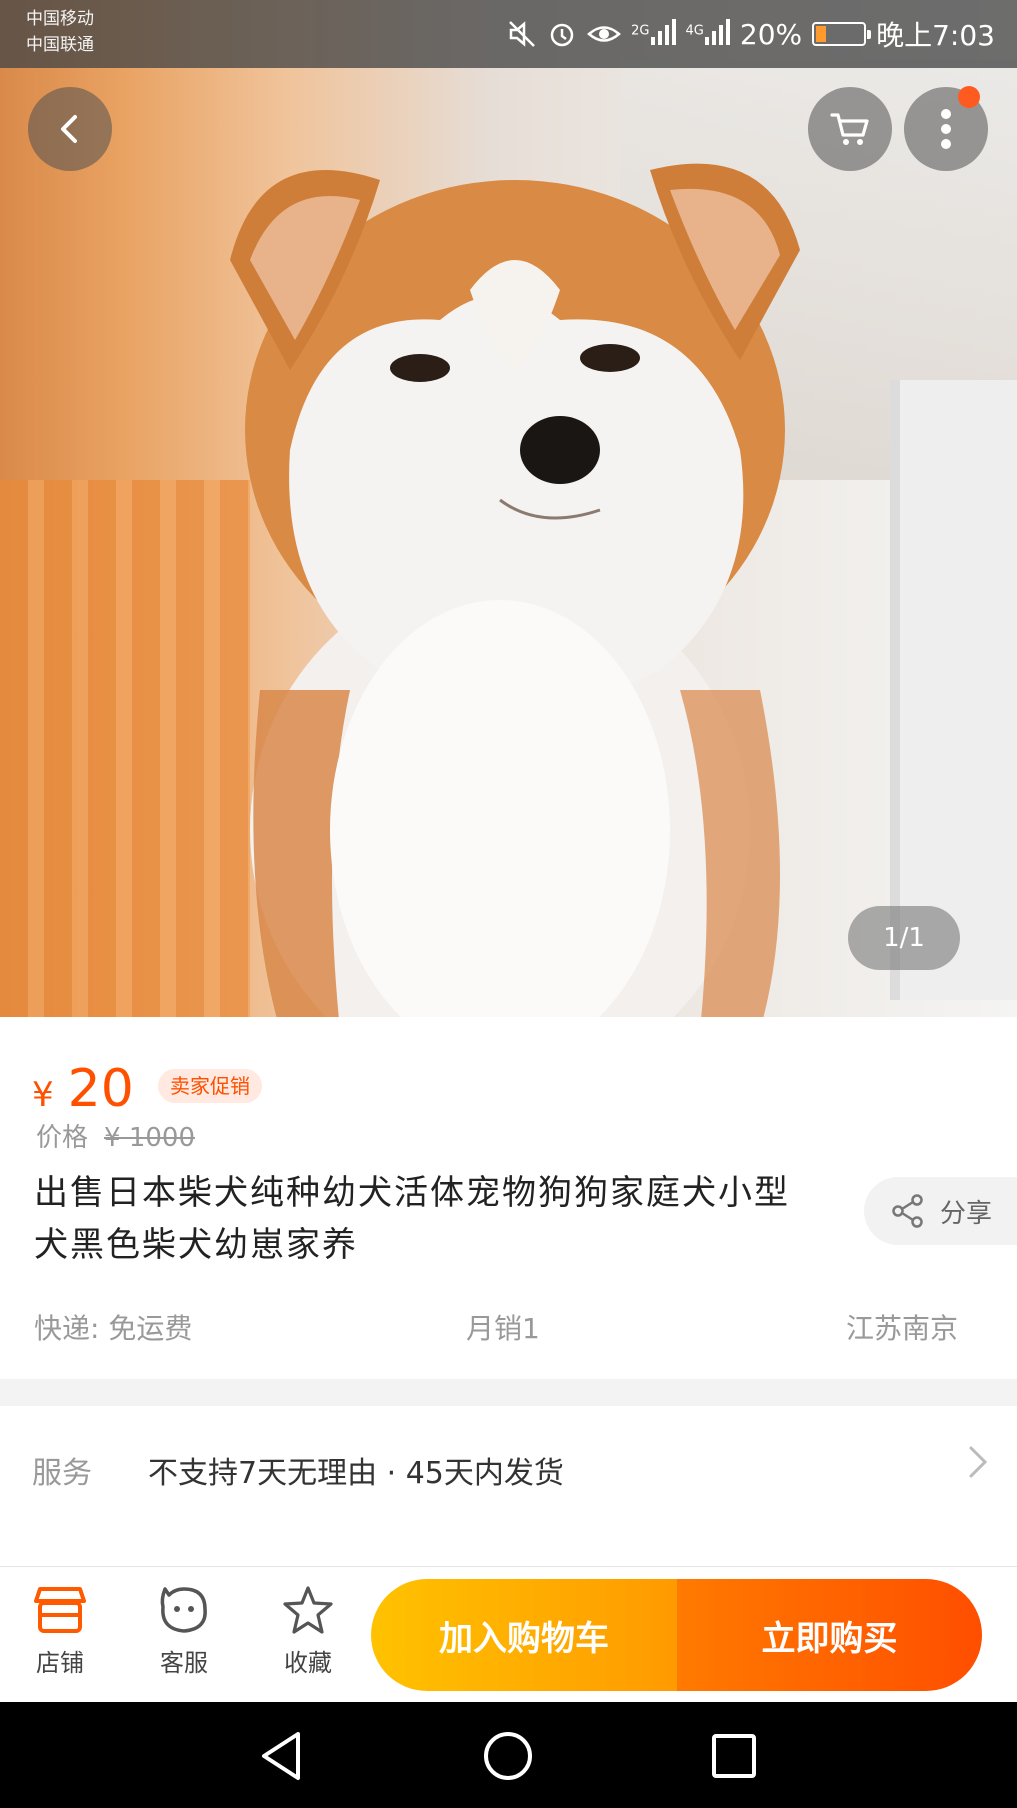 The image size is (1017, 1808). Describe the element at coordinates (842, 34) in the screenshot. I see `battery-icon` at that location.